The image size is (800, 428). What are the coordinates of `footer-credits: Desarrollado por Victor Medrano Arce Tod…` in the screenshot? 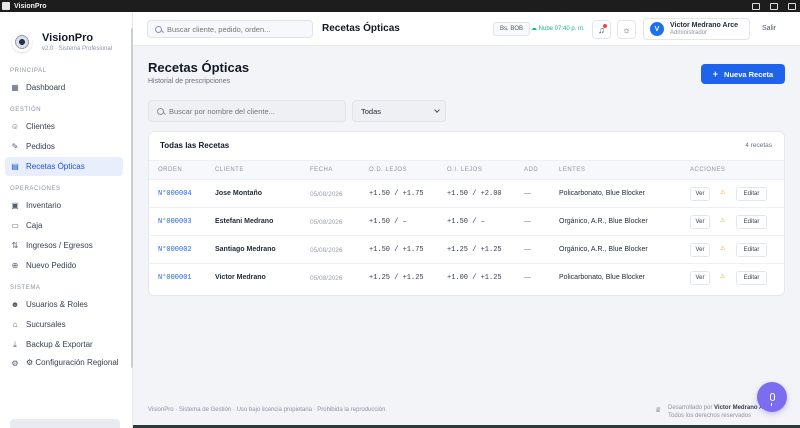 It's located at (720, 412).